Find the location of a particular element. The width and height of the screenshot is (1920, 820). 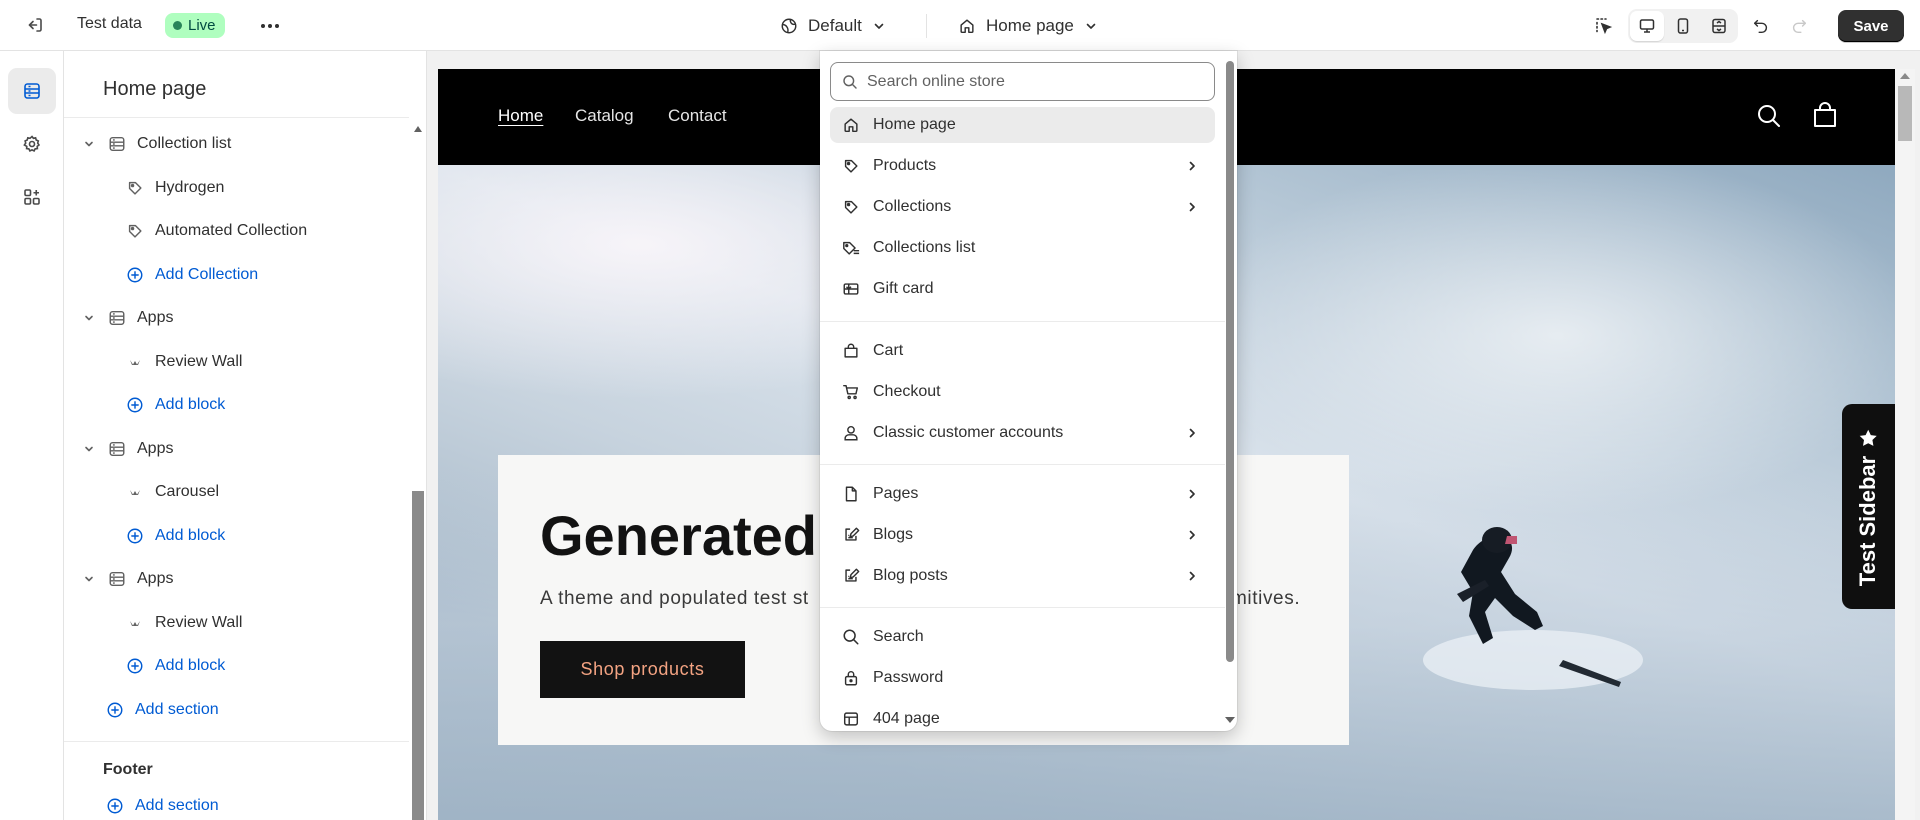

sections-icon is located at coordinates (32, 91).